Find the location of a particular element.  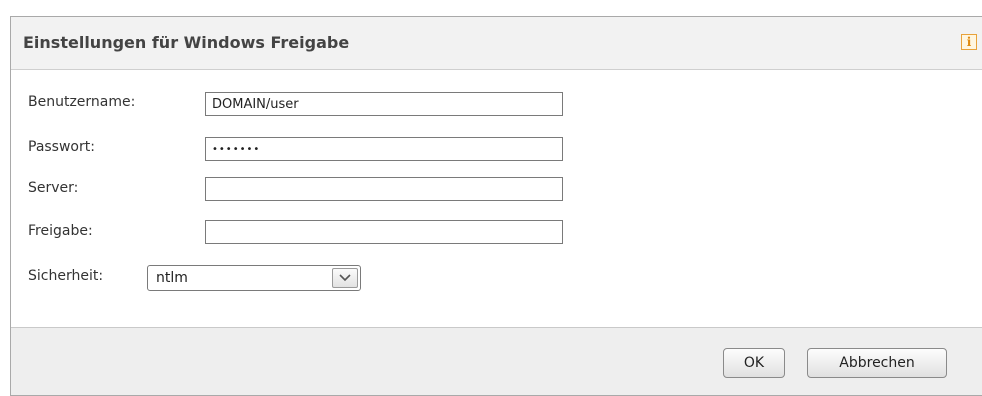

cancel-button: Abbrechen is located at coordinates (877, 363).